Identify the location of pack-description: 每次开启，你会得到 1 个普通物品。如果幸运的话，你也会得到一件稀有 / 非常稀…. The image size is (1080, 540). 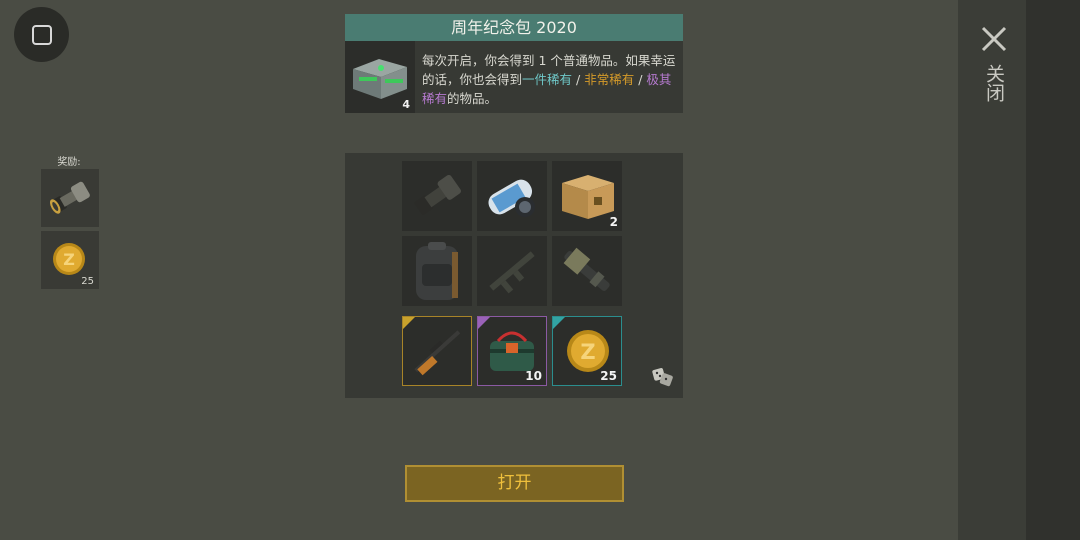
(551, 79).